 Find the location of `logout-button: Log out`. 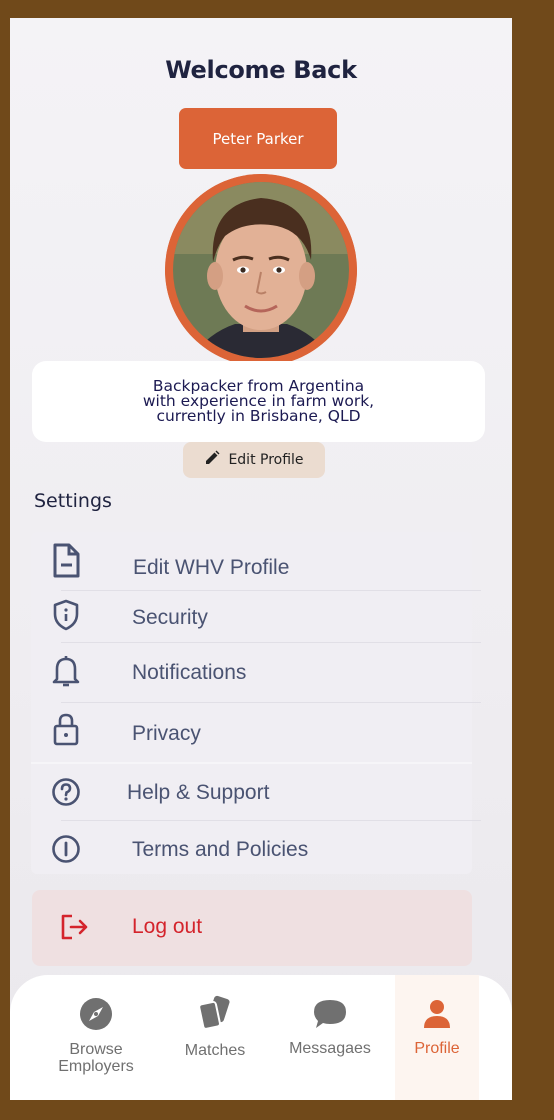

logout-button: Log out is located at coordinates (252, 928).